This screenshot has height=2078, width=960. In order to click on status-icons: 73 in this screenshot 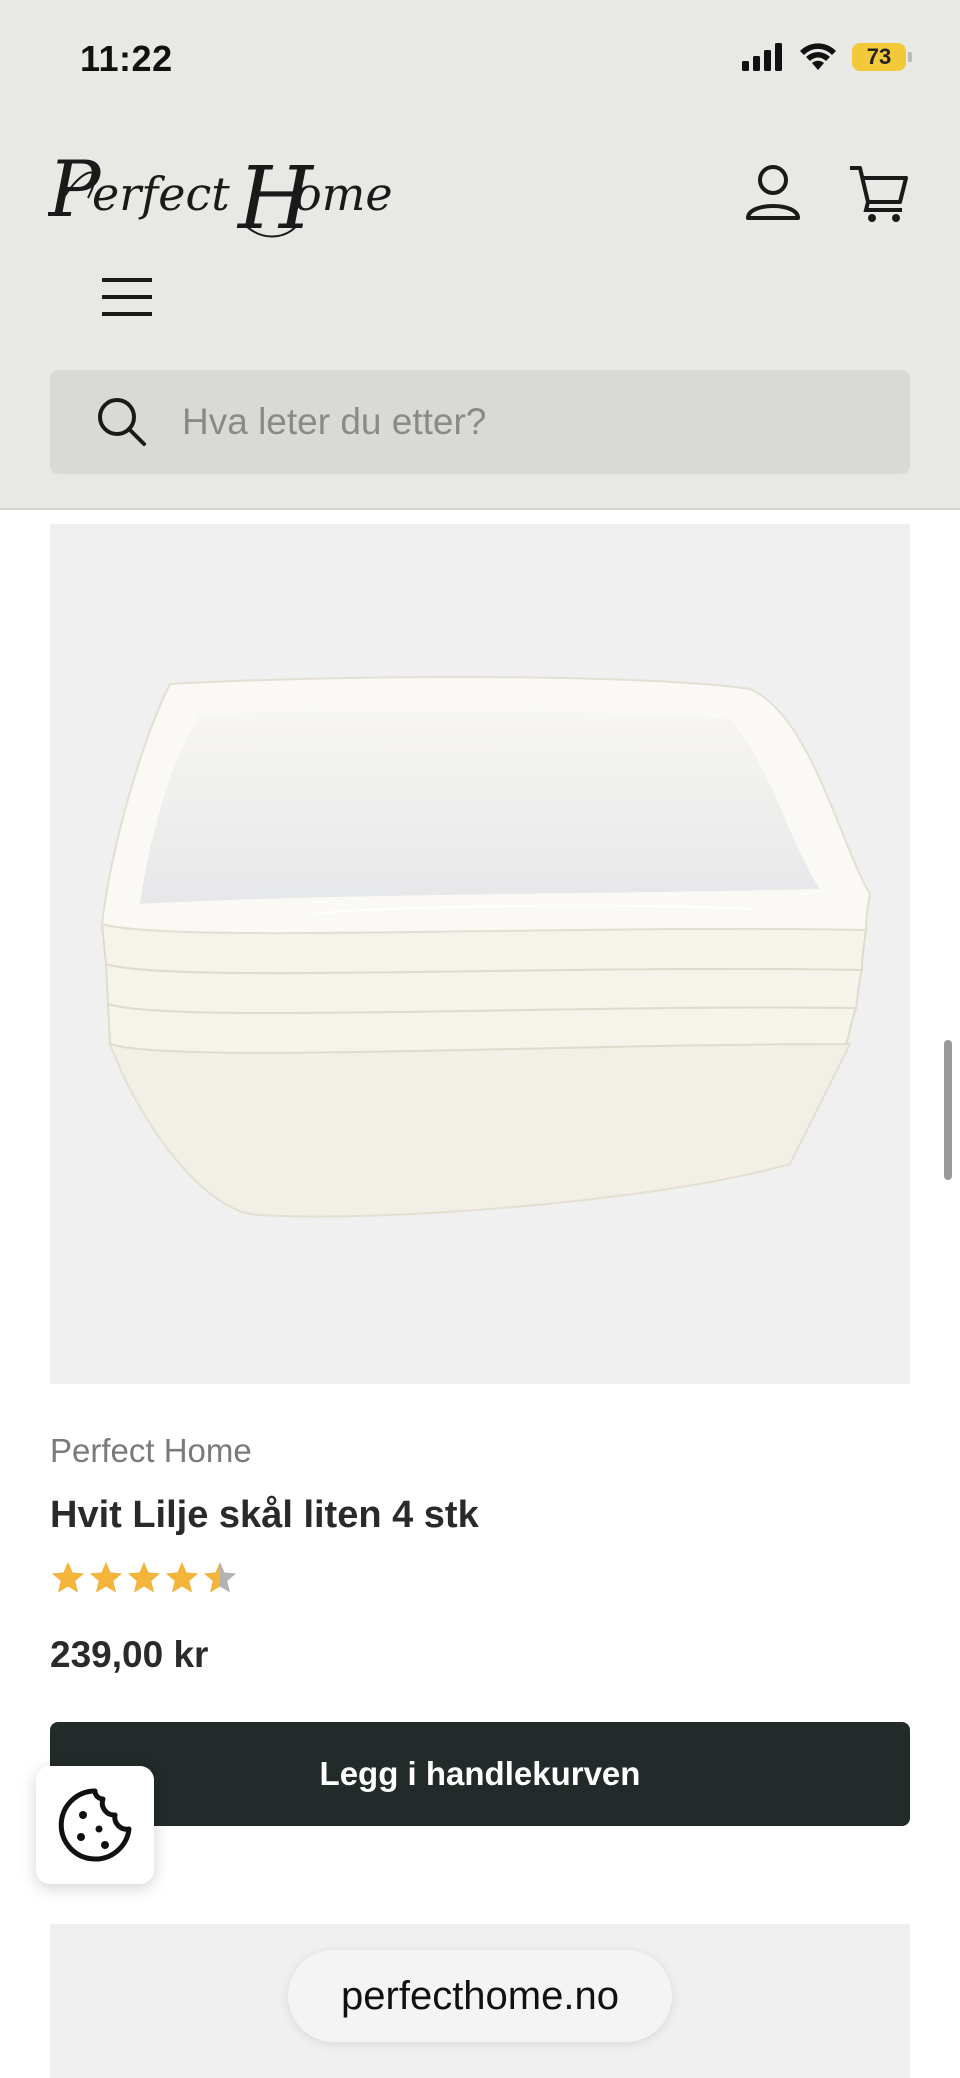, I will do `click(827, 57)`.